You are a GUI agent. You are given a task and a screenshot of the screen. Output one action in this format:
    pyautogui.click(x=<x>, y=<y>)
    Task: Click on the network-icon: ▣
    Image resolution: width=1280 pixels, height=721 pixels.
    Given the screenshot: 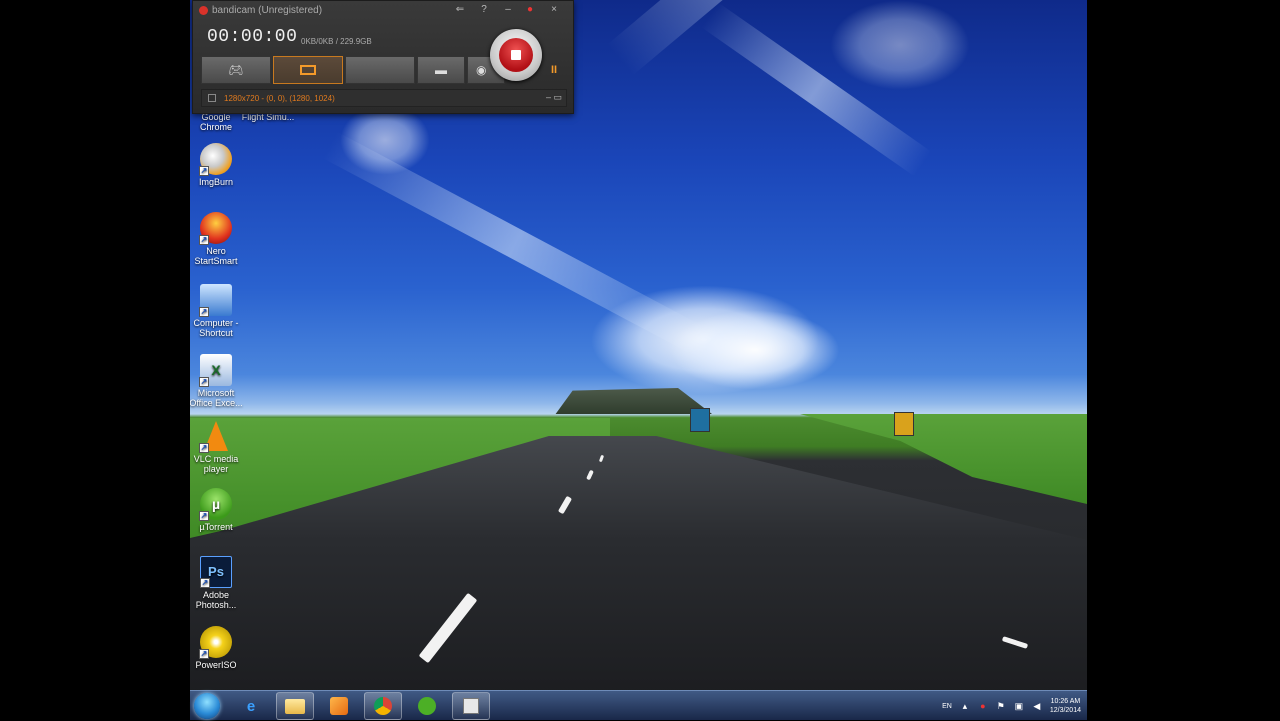 What is the action you would take?
    pyautogui.click(x=1019, y=706)
    